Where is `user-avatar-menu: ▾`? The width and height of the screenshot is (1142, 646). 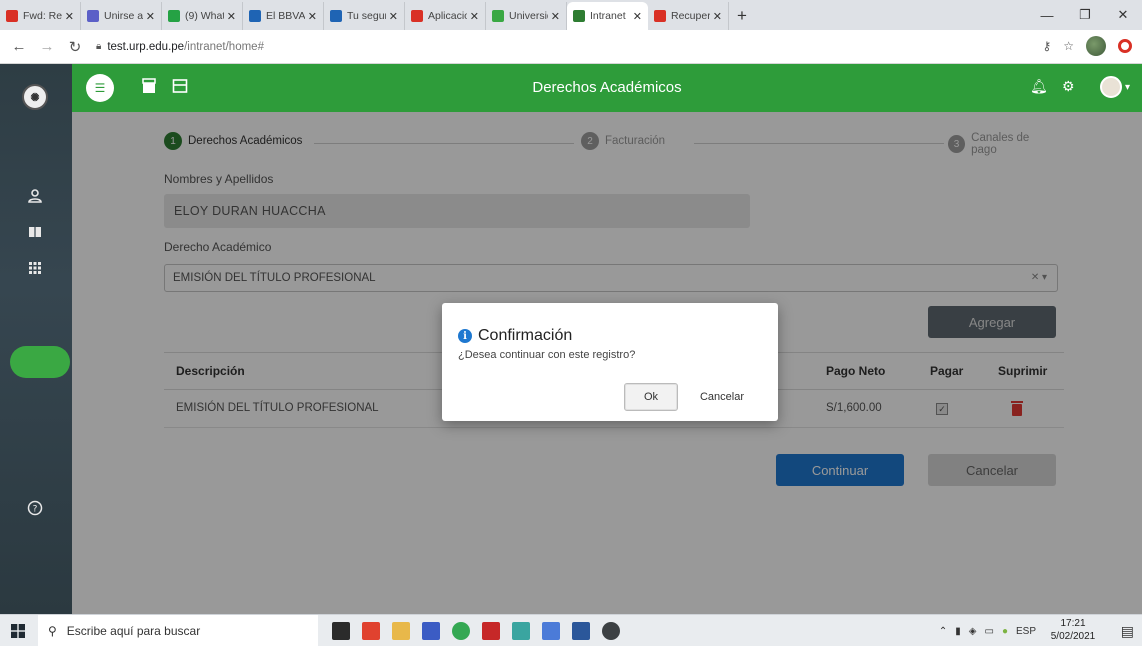 user-avatar-menu: ▾ is located at coordinates (1114, 87).